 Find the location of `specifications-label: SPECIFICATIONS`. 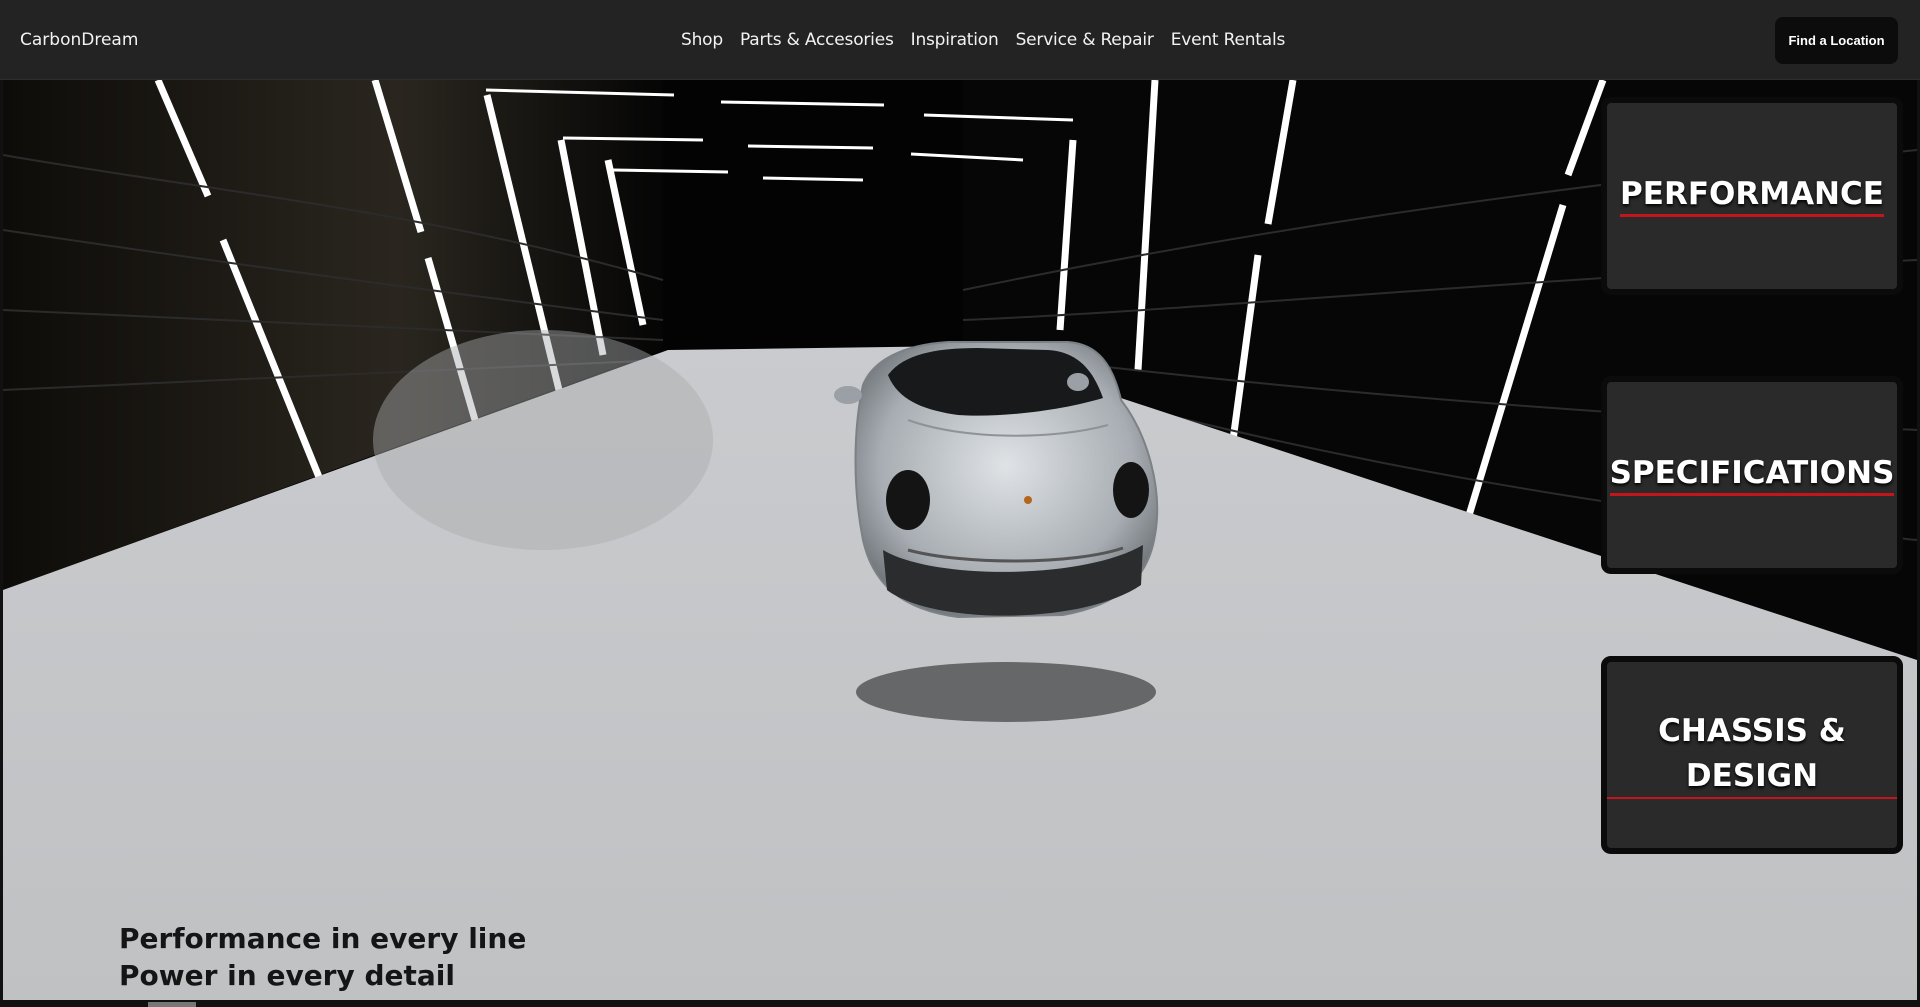

specifications-label: SPECIFICATIONS is located at coordinates (1752, 475).